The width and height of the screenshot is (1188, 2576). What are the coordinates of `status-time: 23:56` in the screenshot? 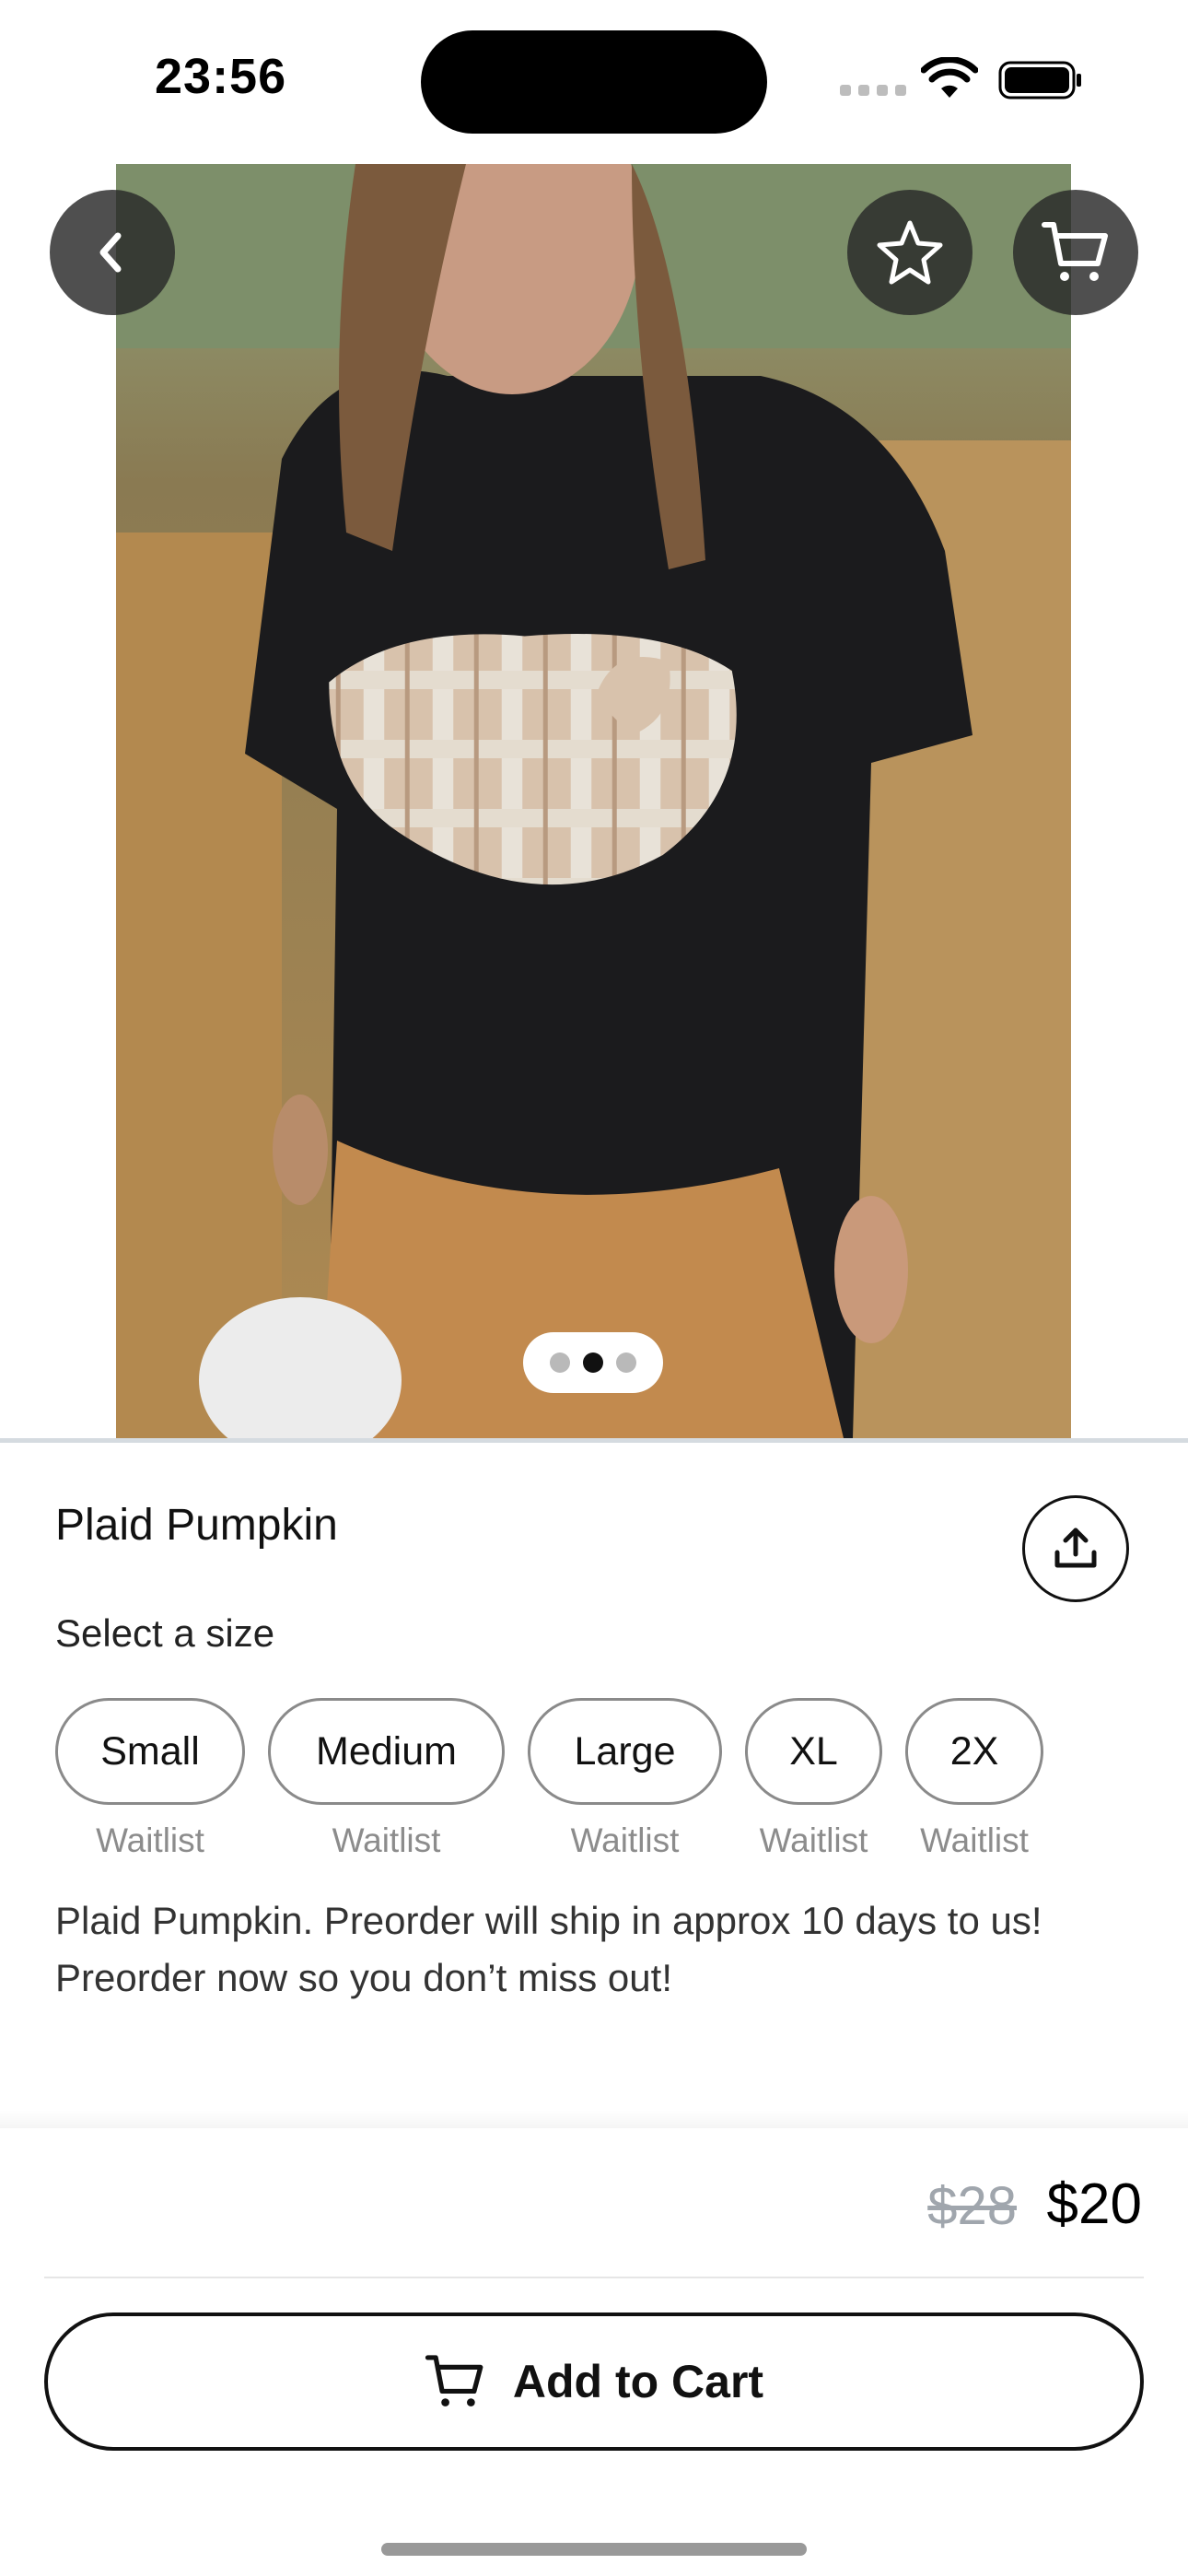 It's located at (221, 76).